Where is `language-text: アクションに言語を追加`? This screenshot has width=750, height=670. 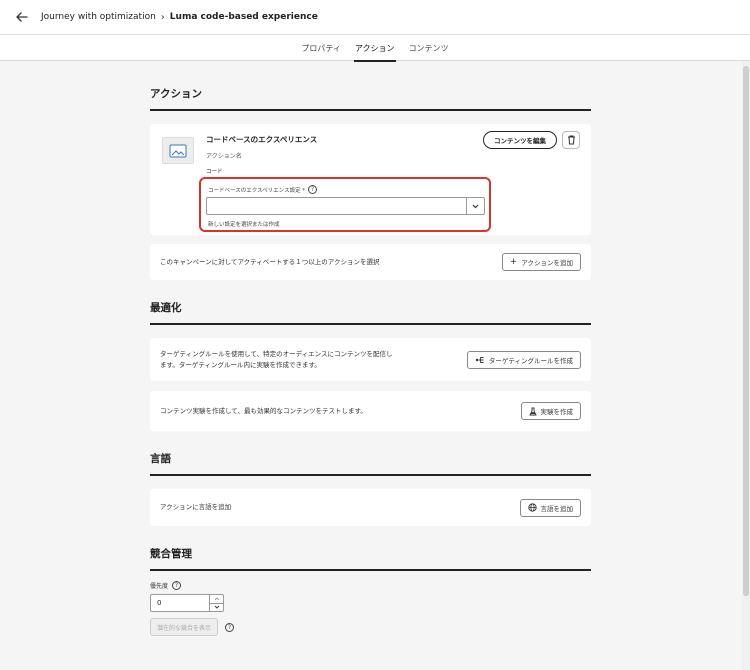
language-text: アクションに言語を追加 is located at coordinates (196, 507).